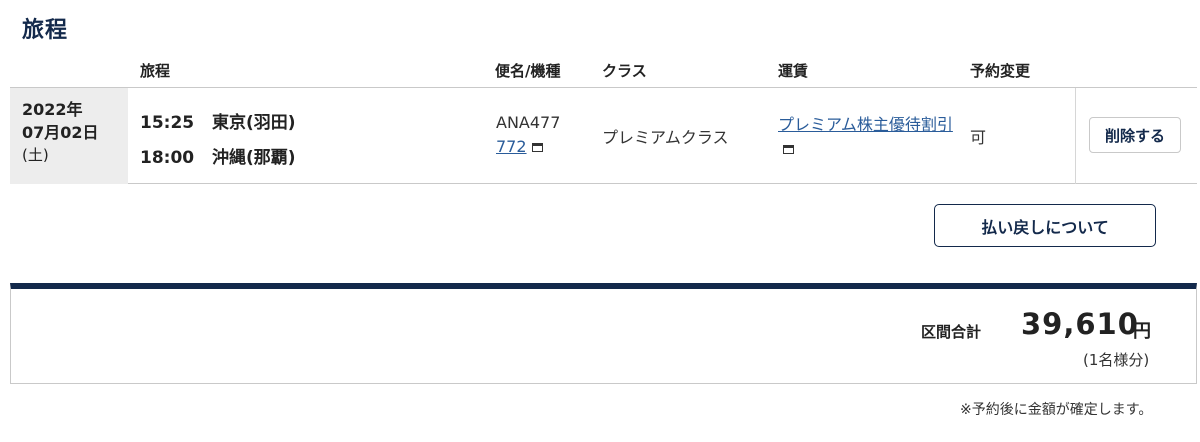 The height and width of the screenshot is (442, 1200). What do you see at coordinates (254, 123) in the screenshot?
I see `departure-airport: 東京(羽田)` at bounding box center [254, 123].